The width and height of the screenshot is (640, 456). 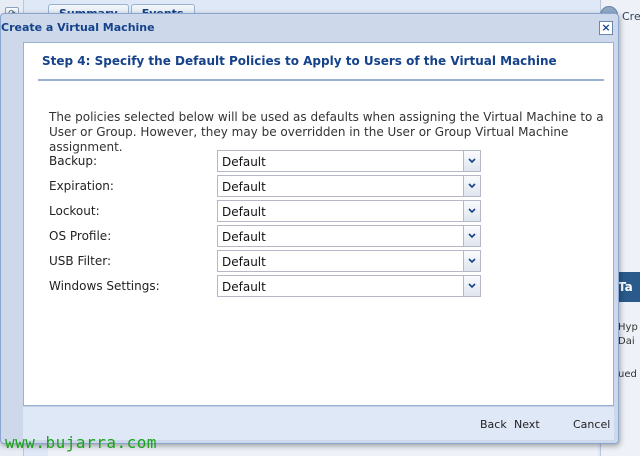 I want to click on form-row-lockout: Lockout: Default, so click(x=276, y=211).